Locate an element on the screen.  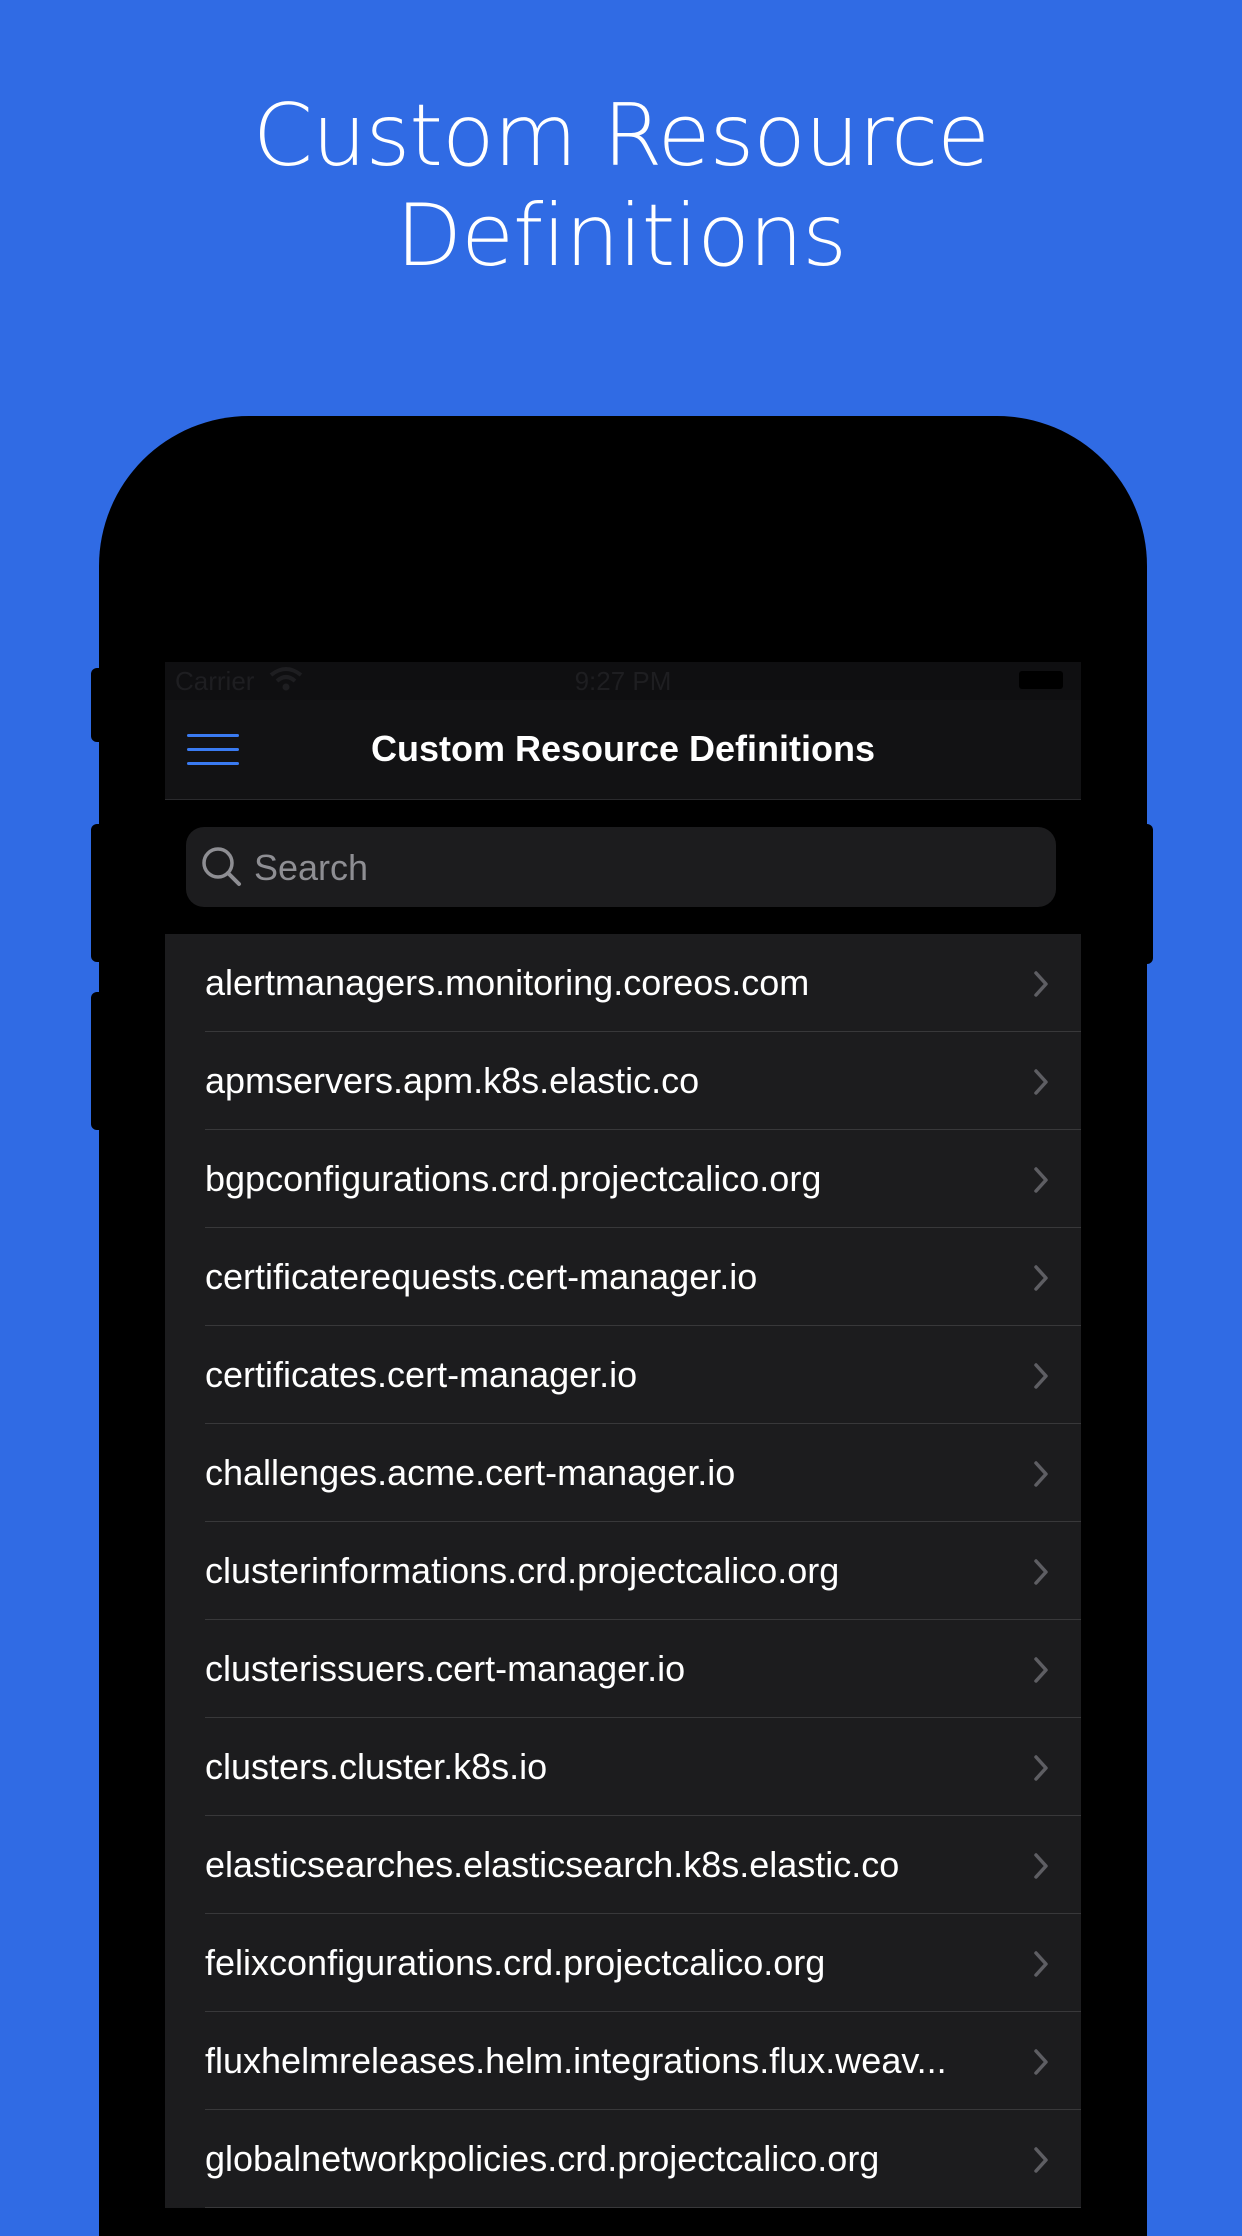
headline-line-1: Custom Resource is located at coordinates (621, 136).